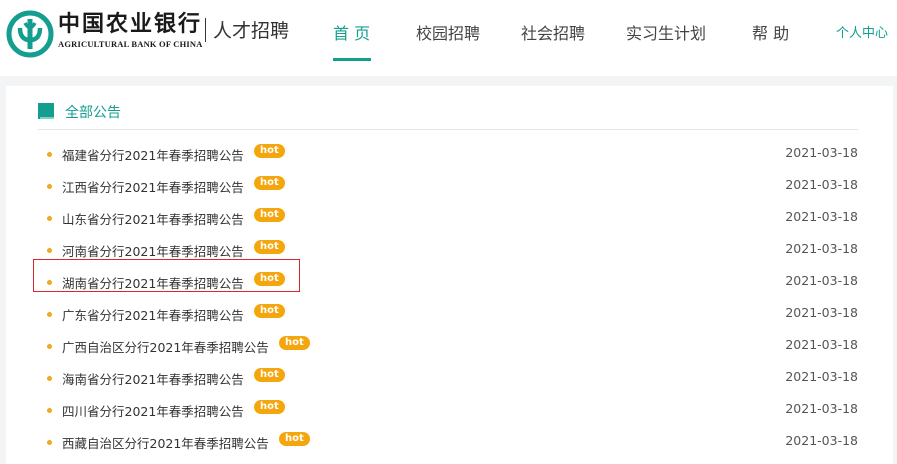  Describe the element at coordinates (251, 31) in the screenshot. I see `brand-subtitle: 人才招聘` at that location.